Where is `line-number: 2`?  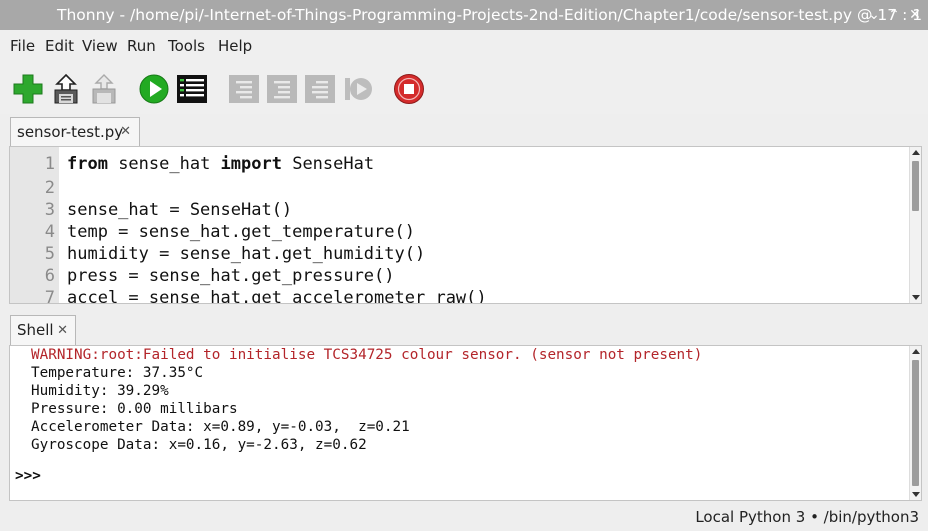
line-number: 2 is located at coordinates (49, 188).